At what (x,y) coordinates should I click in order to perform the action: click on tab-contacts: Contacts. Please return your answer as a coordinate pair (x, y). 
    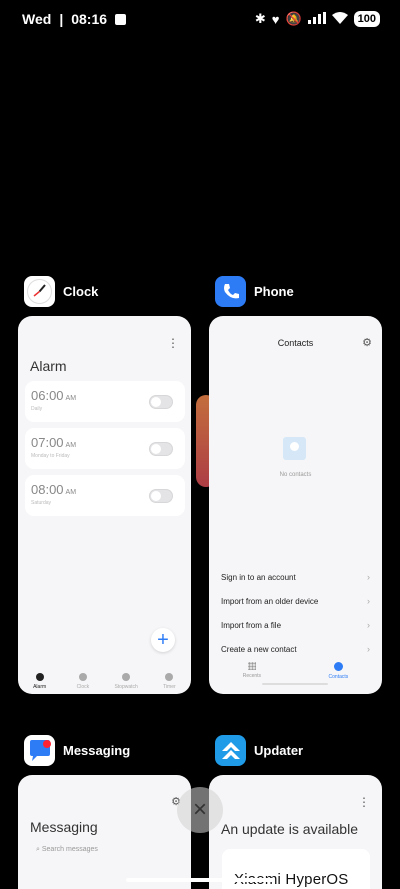
    Looking at the image, I should click on (338, 671).